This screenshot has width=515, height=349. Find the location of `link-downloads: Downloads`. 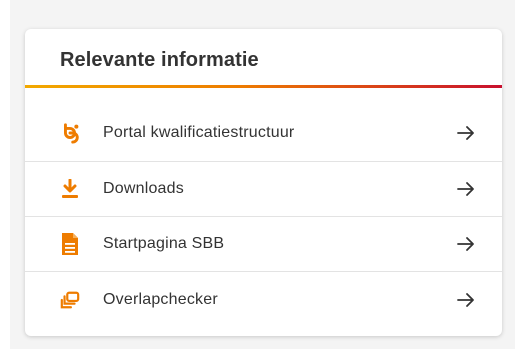

link-downloads: Downloads is located at coordinates (263, 189).